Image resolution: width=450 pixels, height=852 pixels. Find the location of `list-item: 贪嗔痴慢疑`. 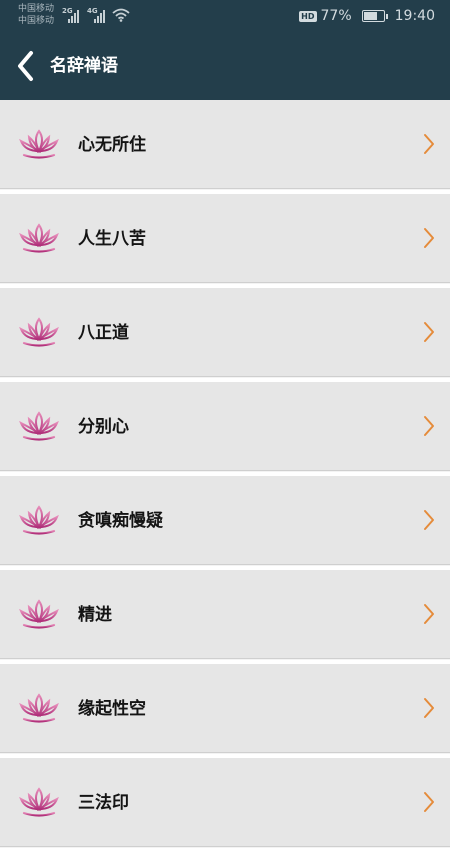

list-item: 贪嗔痴慢疑 is located at coordinates (225, 520).